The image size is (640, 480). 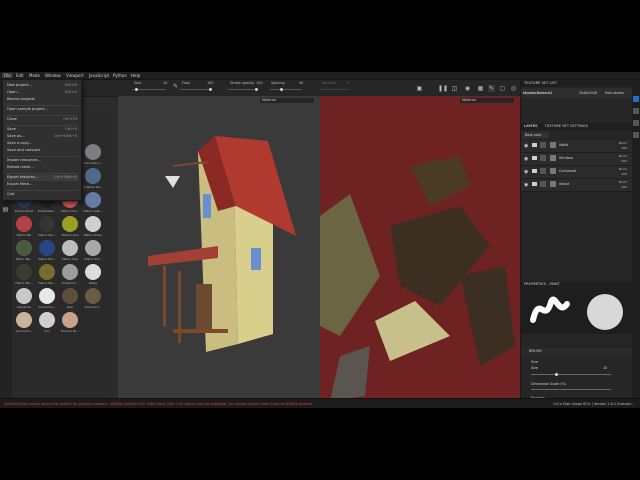 What do you see at coordinates (34, 75) in the screenshot?
I see `menu-mode: Mode` at bounding box center [34, 75].